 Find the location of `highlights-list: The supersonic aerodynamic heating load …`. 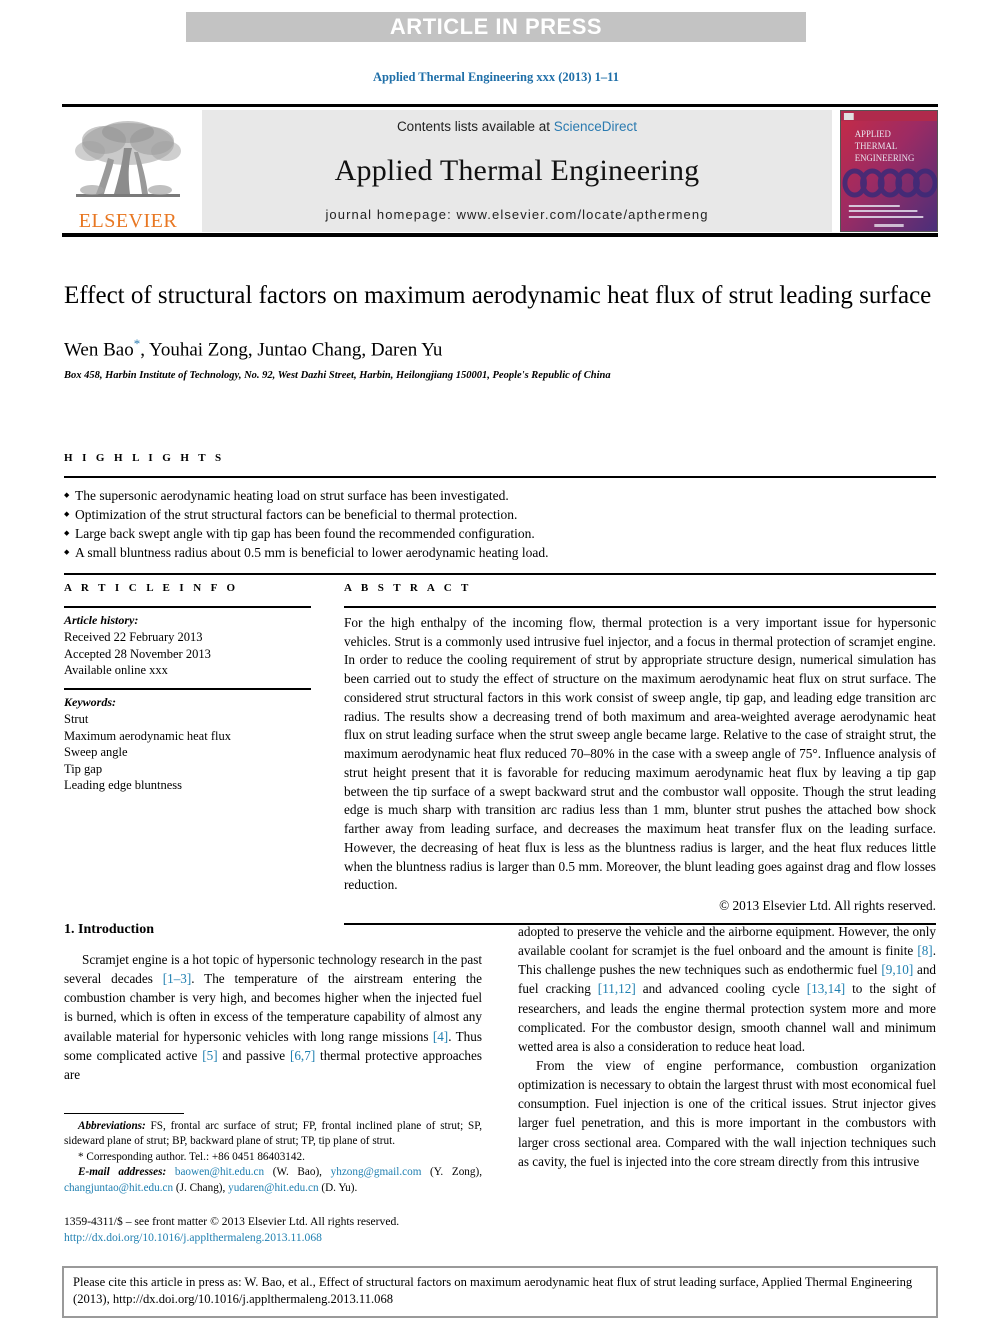

highlights-list: The supersonic aerodynamic heating load … is located at coordinates (500, 520).